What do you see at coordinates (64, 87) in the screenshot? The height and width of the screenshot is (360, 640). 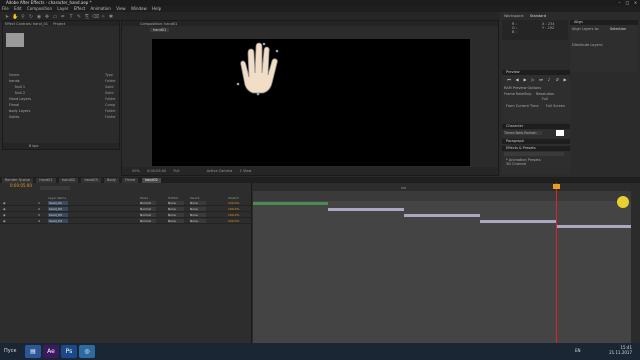 I see `project-item: Null 1 Solid` at bounding box center [64, 87].